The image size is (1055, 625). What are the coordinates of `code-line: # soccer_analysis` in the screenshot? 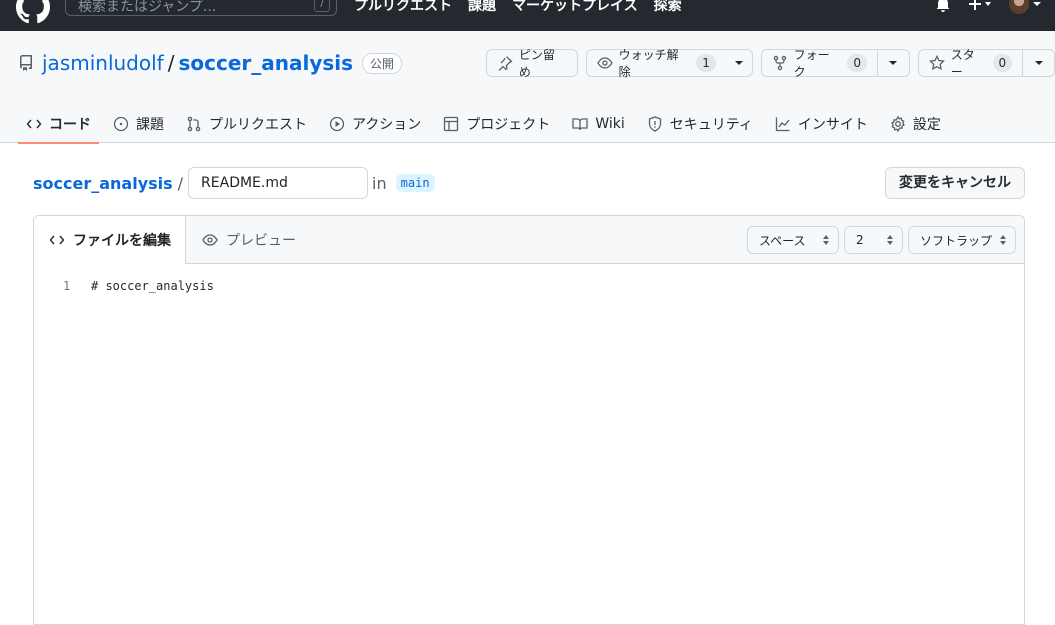 It's located at (152, 286).